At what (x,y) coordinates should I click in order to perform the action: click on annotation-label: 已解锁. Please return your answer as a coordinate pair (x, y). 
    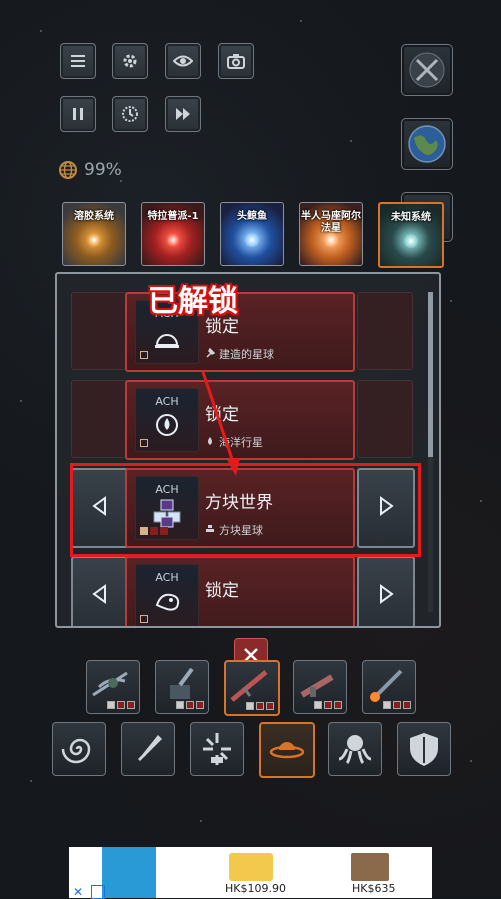
    Looking at the image, I should click on (193, 301).